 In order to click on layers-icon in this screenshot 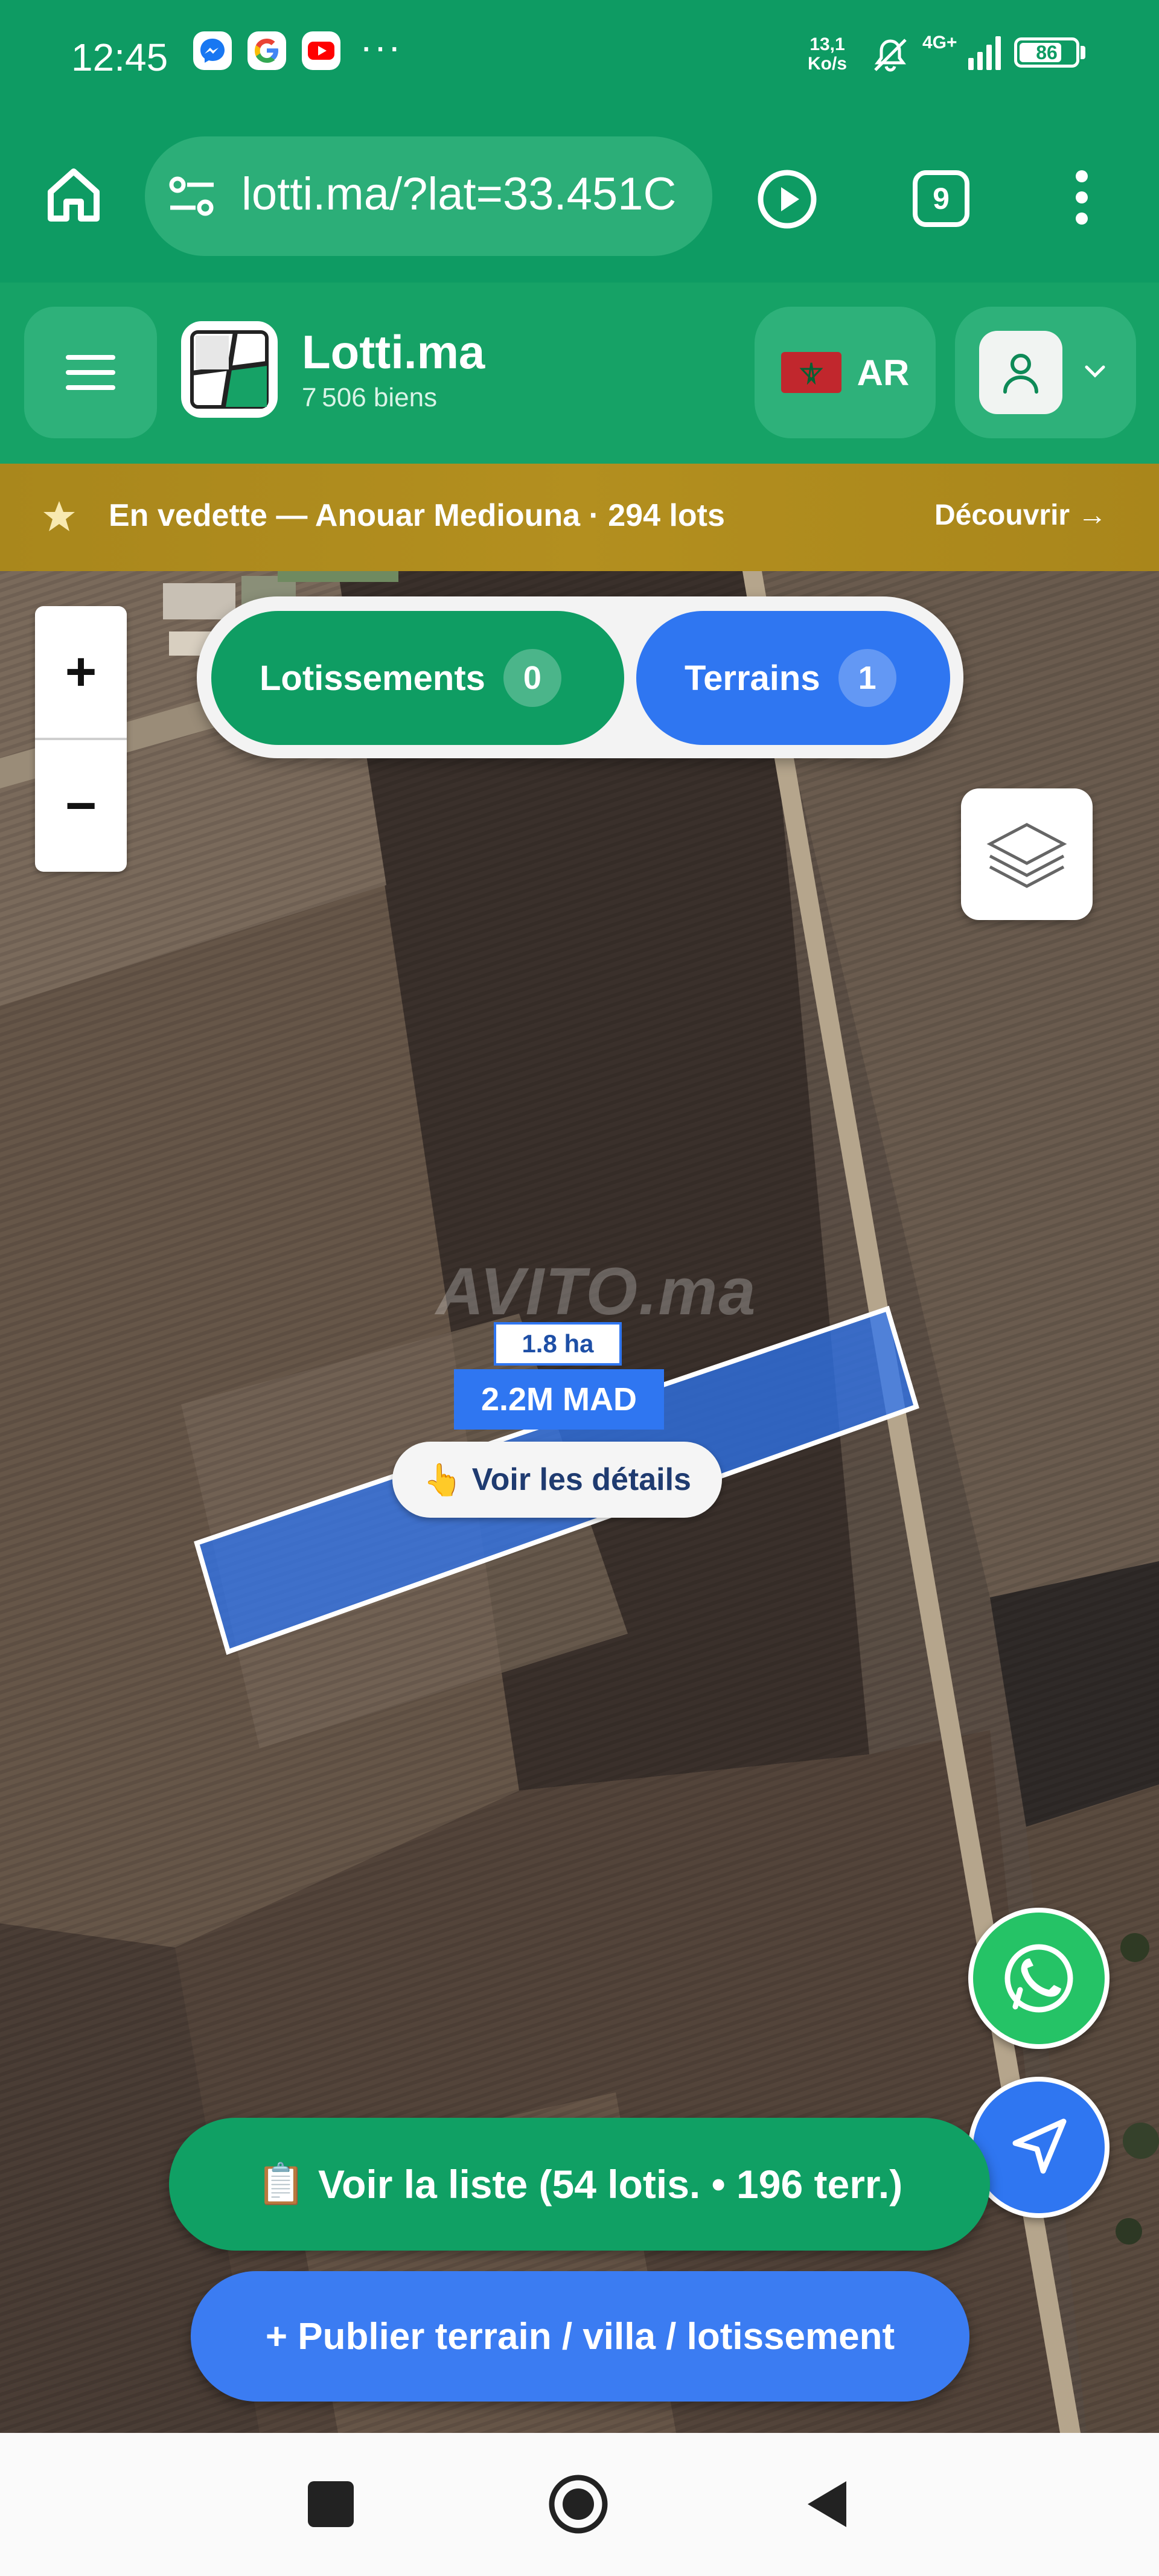, I will do `click(1026, 855)`.